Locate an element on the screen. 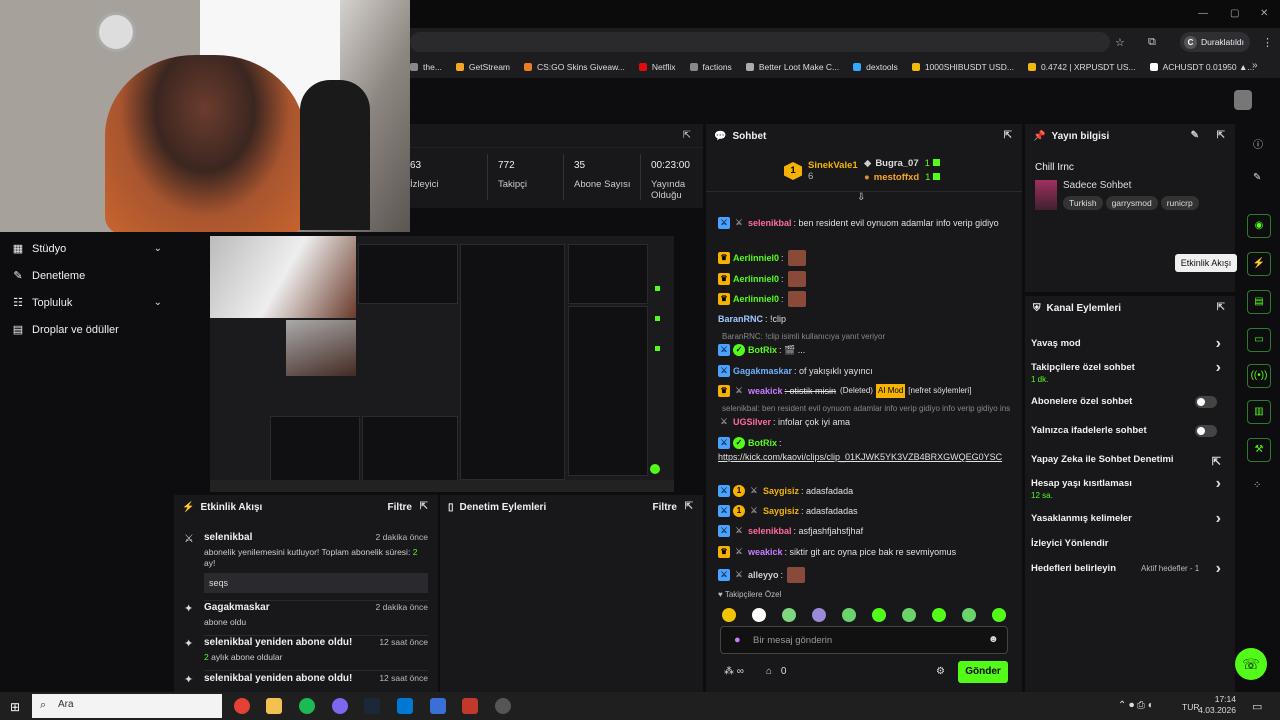  chat-input: Bir mesaj gönderin is located at coordinates (864, 640).